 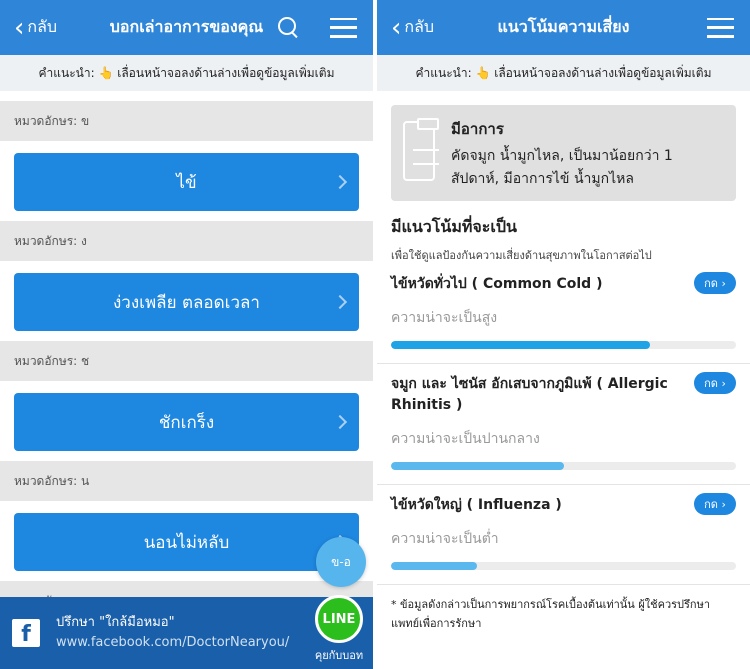 I want to click on category-header: หมวดอักษร: ช, so click(x=186, y=361).